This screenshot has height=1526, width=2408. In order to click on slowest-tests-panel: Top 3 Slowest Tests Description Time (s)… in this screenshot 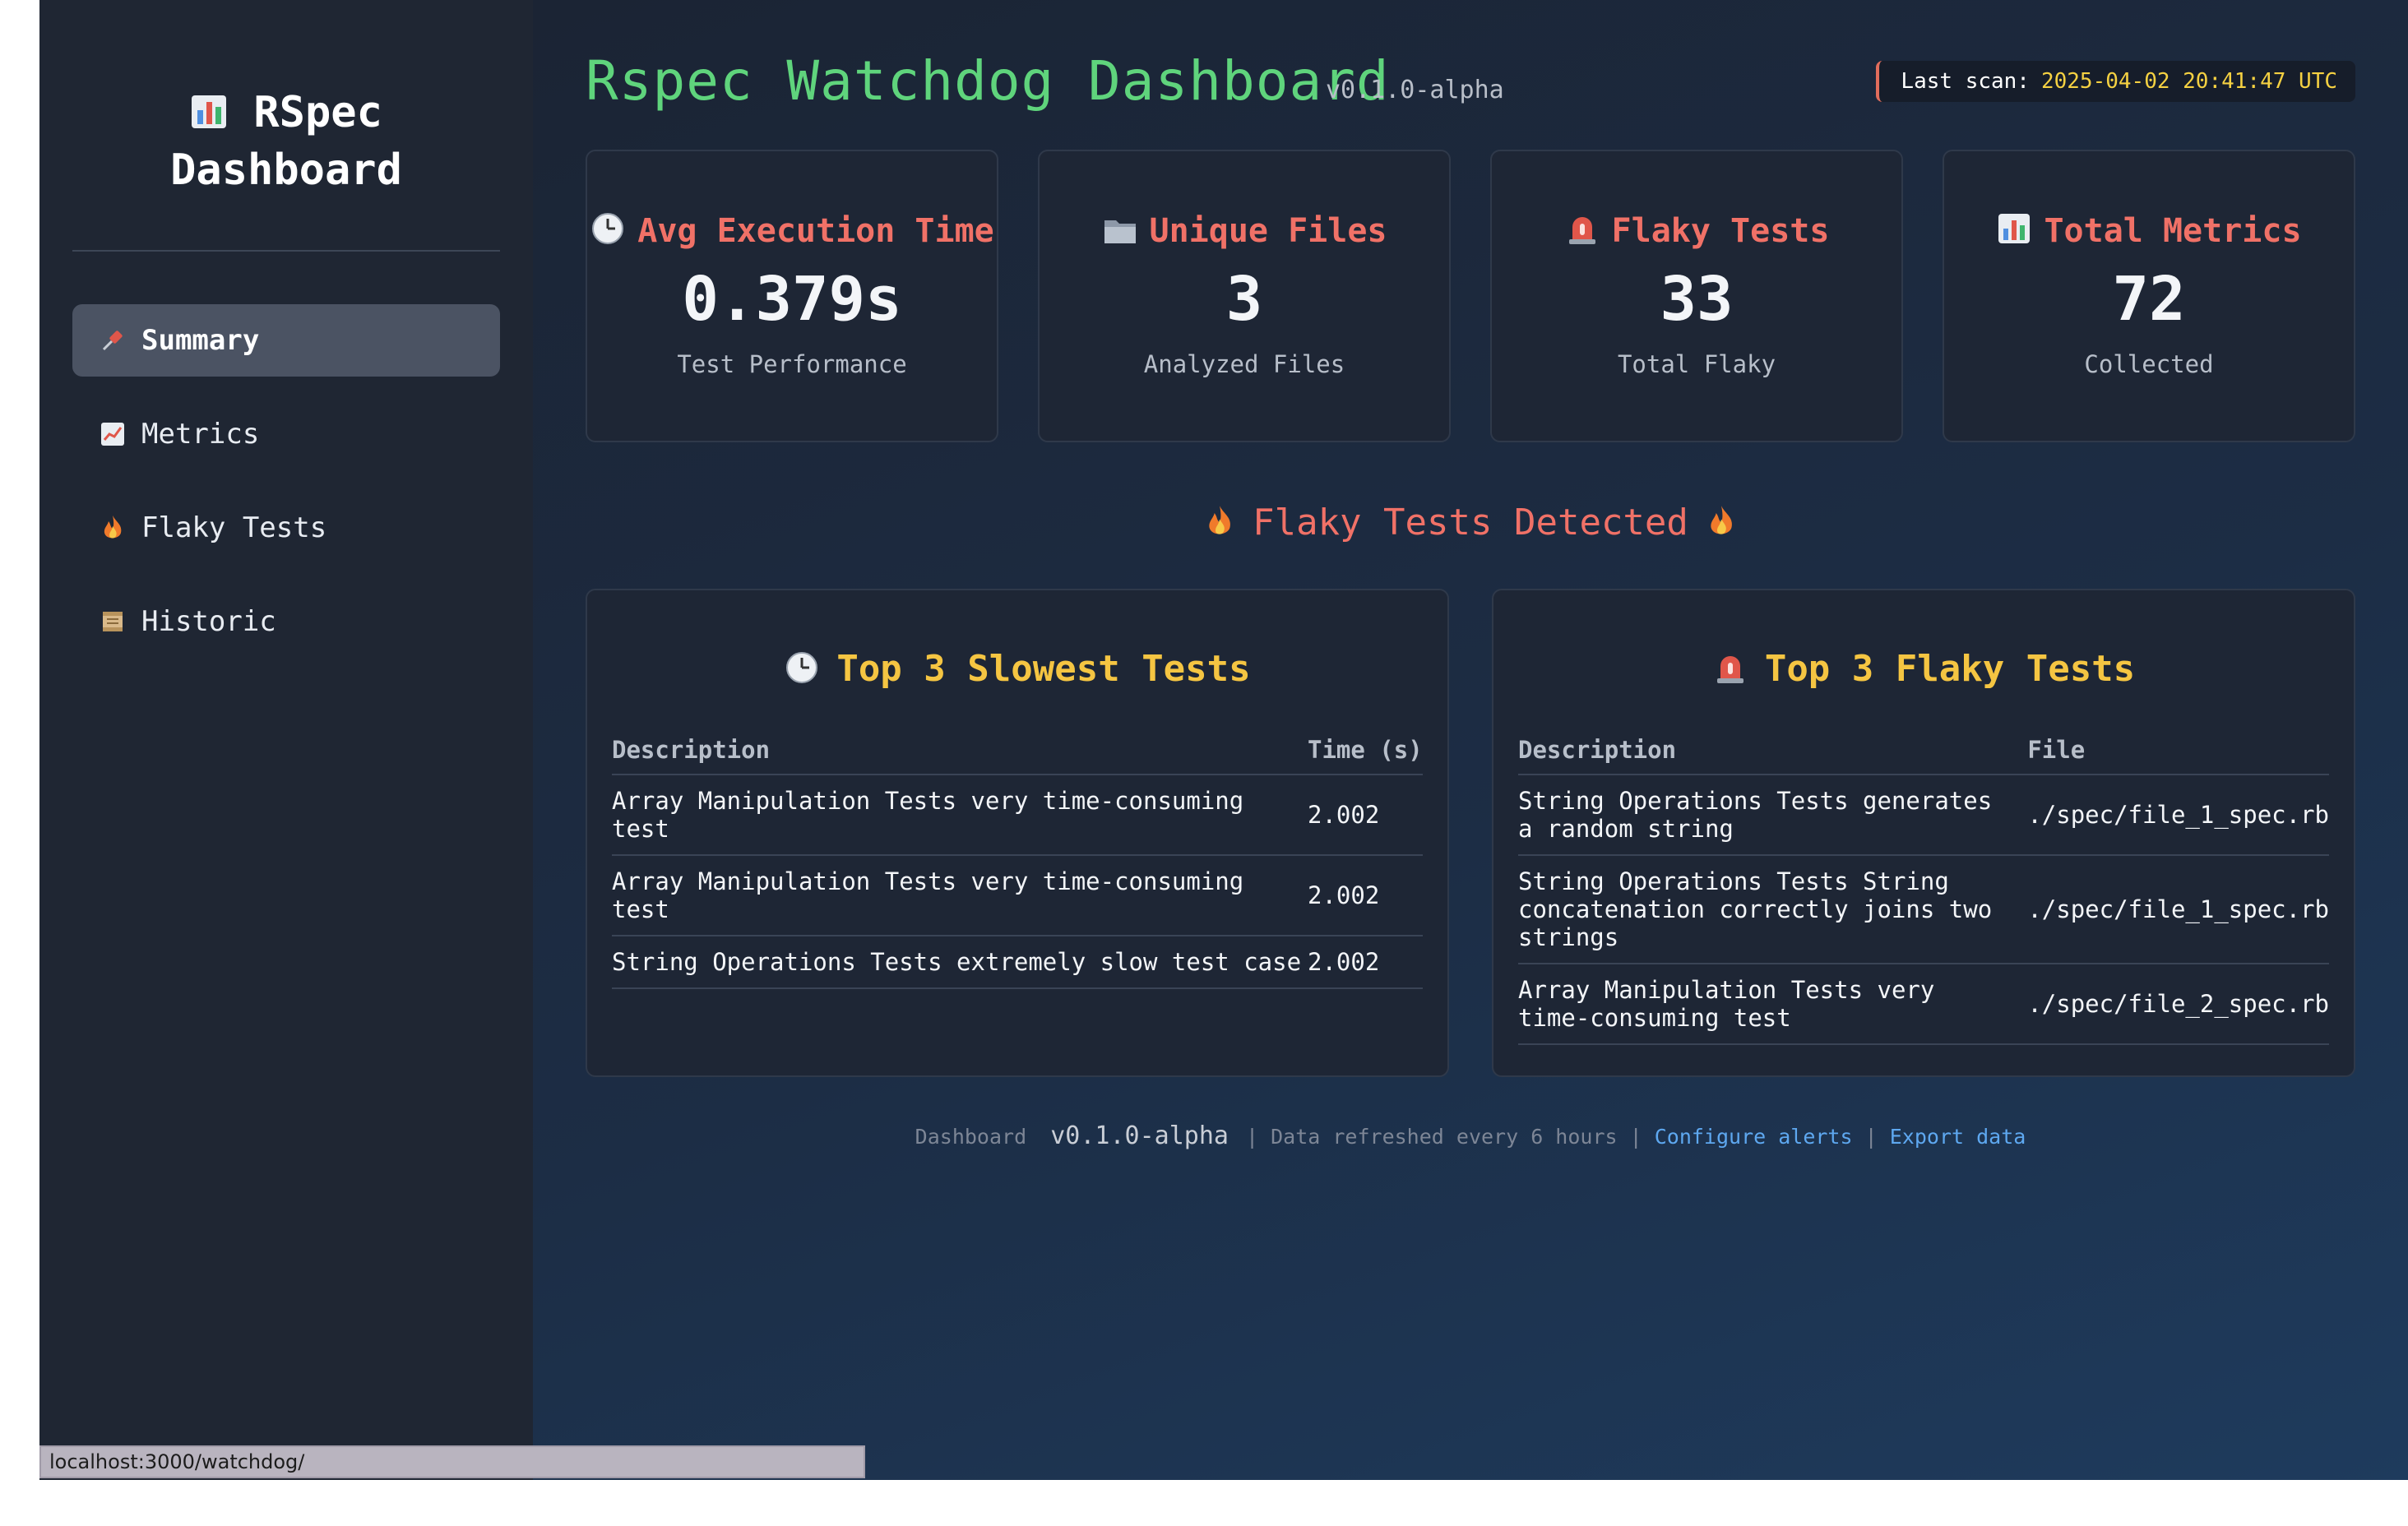, I will do `click(1017, 833)`.